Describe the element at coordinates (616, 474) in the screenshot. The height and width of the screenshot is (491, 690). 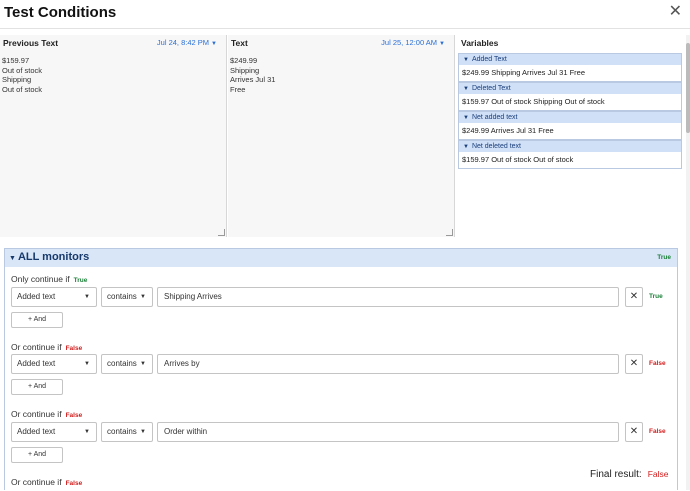
I see `final-result-label: Final result:` at that location.